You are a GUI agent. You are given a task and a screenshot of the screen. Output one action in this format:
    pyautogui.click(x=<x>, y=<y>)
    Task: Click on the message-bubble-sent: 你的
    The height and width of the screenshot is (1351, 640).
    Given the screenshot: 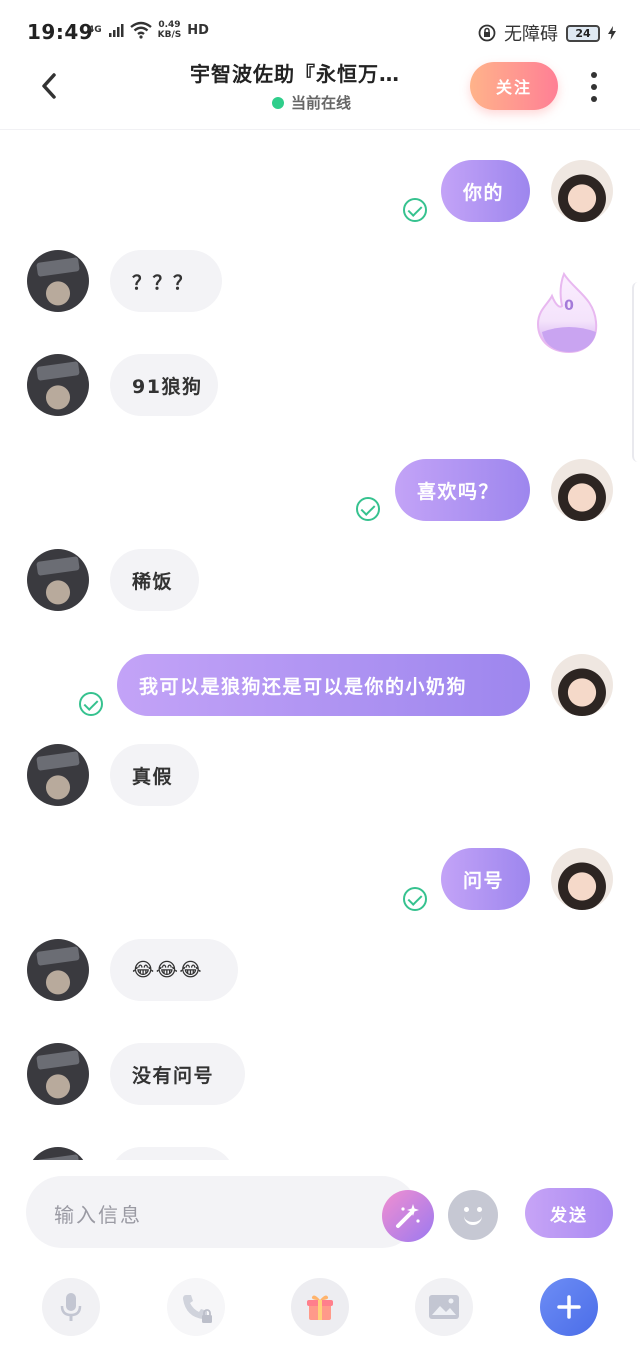 What is the action you would take?
    pyautogui.click(x=485, y=191)
    